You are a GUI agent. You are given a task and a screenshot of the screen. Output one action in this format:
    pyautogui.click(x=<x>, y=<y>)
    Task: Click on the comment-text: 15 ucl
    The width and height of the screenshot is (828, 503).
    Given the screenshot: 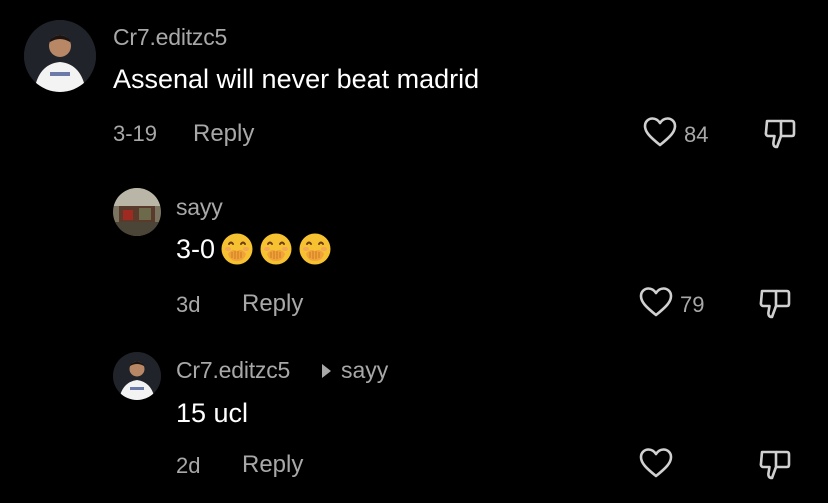 What is the action you would take?
    pyautogui.click(x=212, y=413)
    